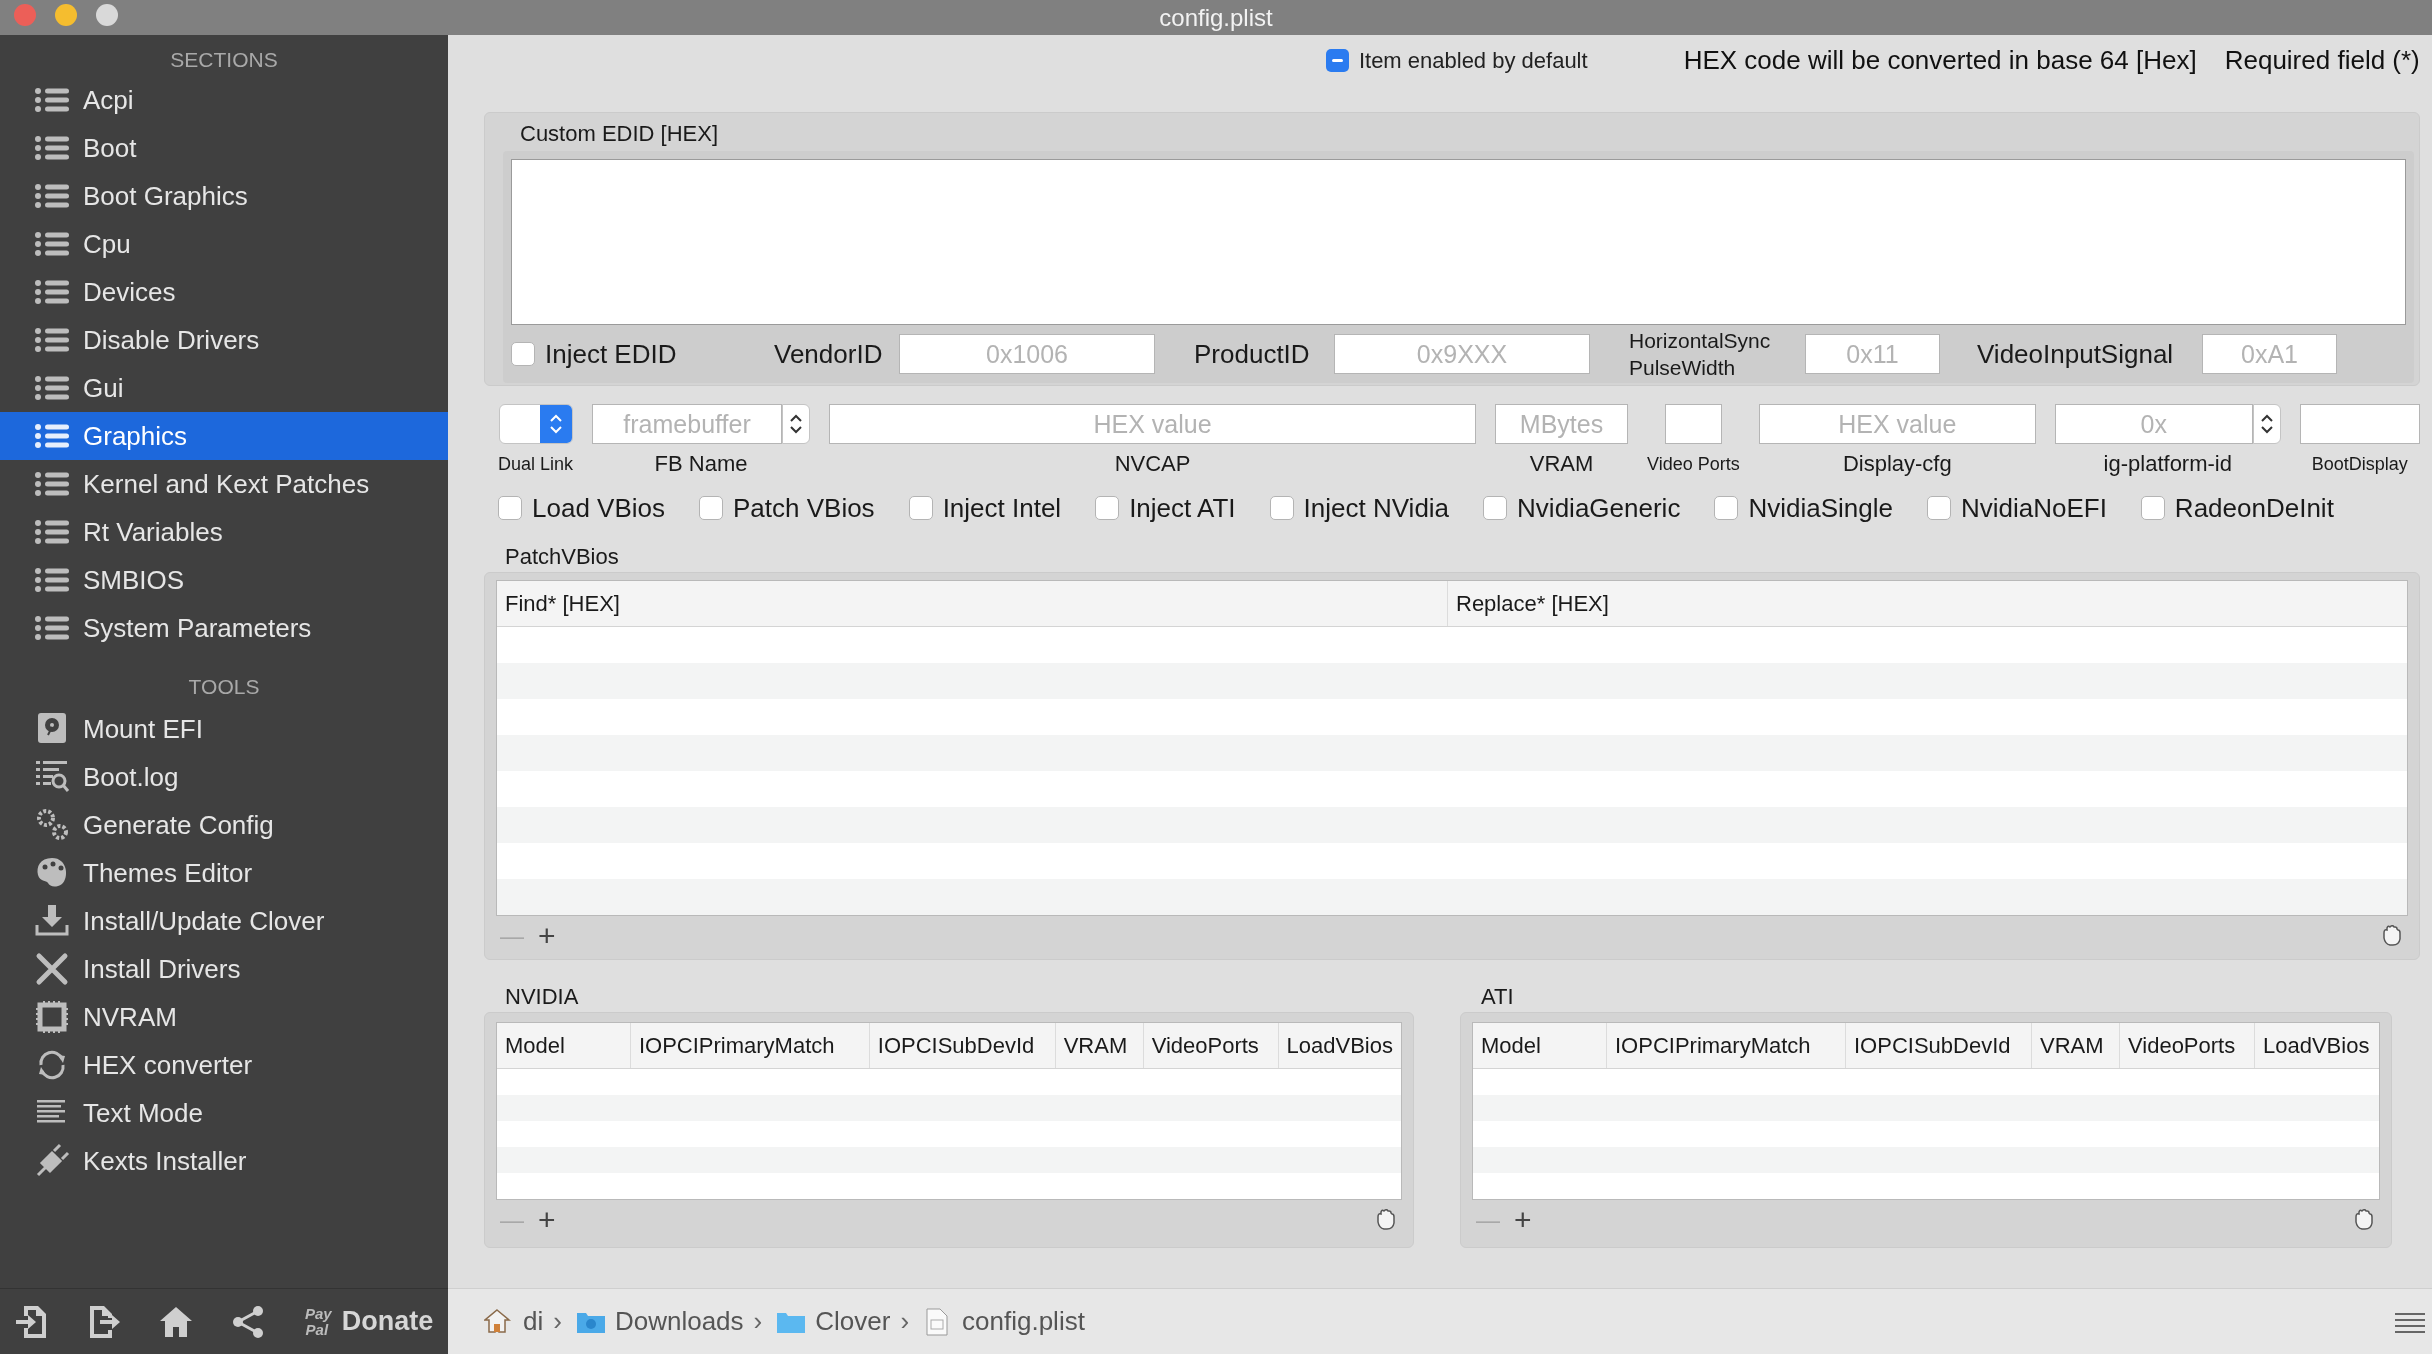 The image size is (2432, 1354). Describe the element at coordinates (25, 15) in the screenshot. I see `close-button` at that location.